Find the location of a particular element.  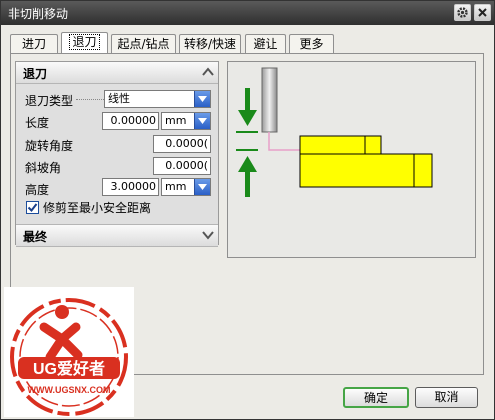

arrow-down-icon is located at coordinates (247, 118).